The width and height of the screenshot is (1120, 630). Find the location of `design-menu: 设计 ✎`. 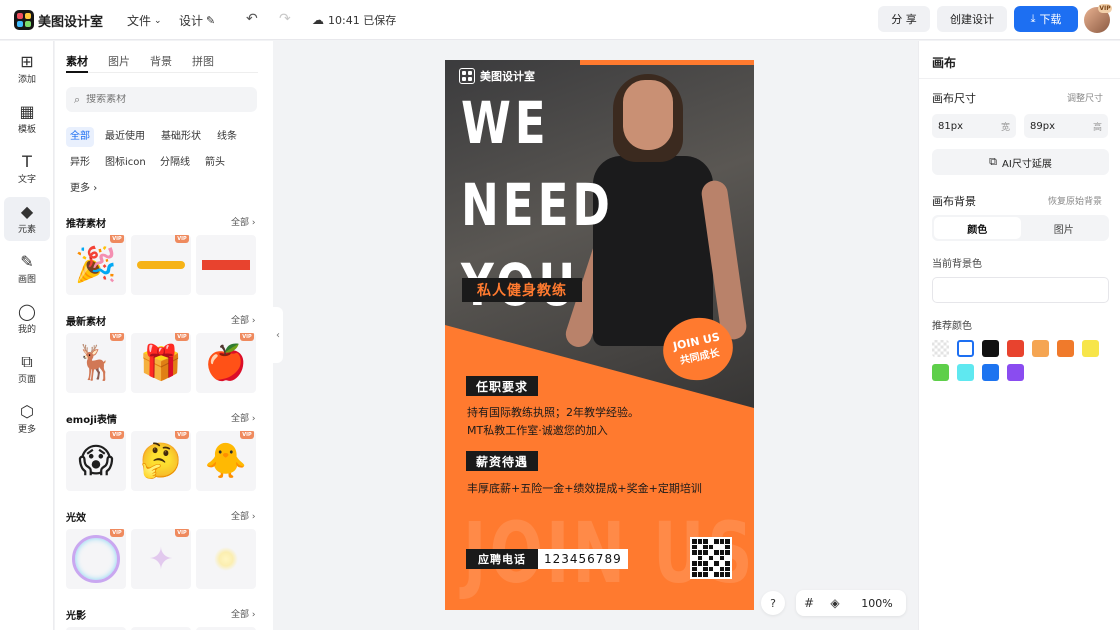

design-menu: 设计 ✎ is located at coordinates (197, 20).